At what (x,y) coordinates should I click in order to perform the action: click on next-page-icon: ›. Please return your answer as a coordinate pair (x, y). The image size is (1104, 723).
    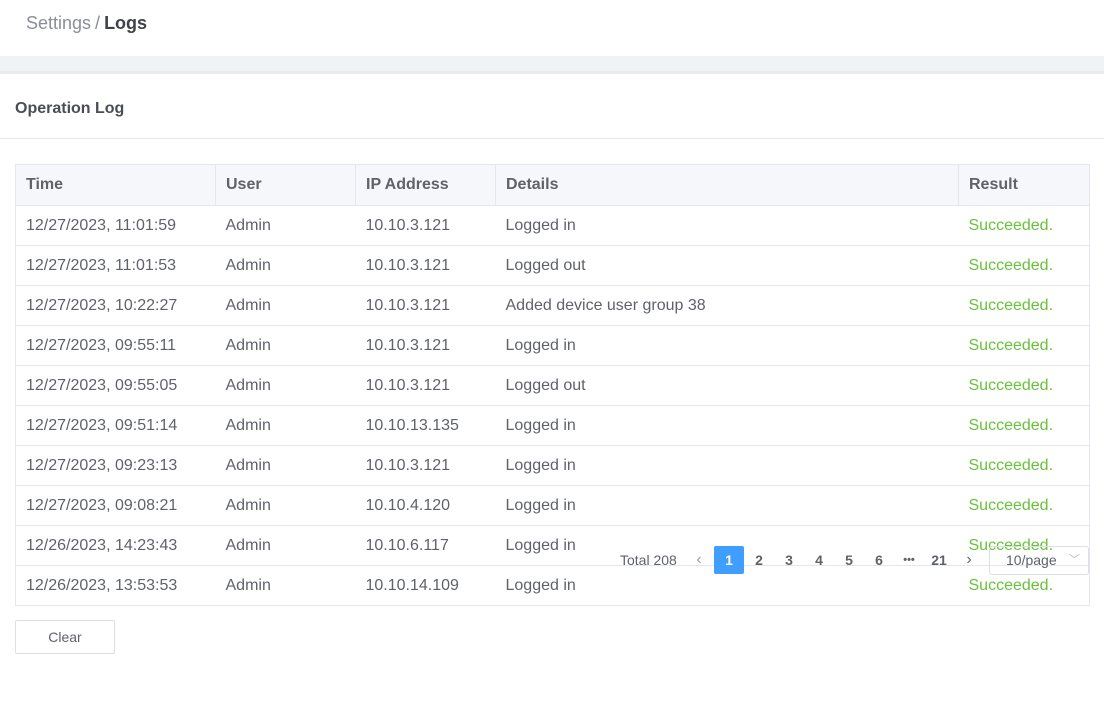
    Looking at the image, I should click on (969, 560).